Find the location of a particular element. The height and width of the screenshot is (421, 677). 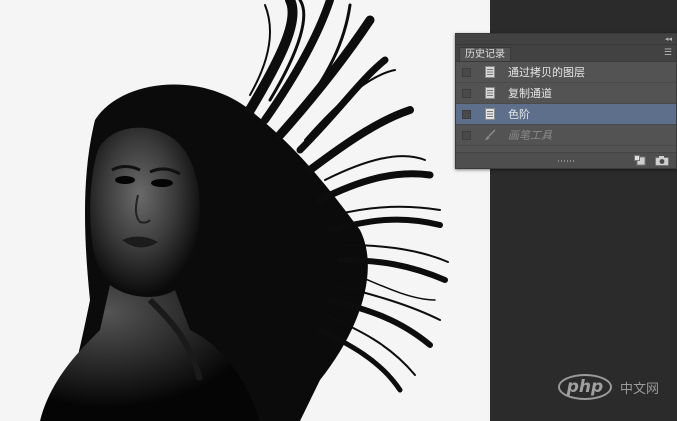

history-list: 通过拷贝的图层 复制通道 色阶 画笔工具 is located at coordinates (566, 104).